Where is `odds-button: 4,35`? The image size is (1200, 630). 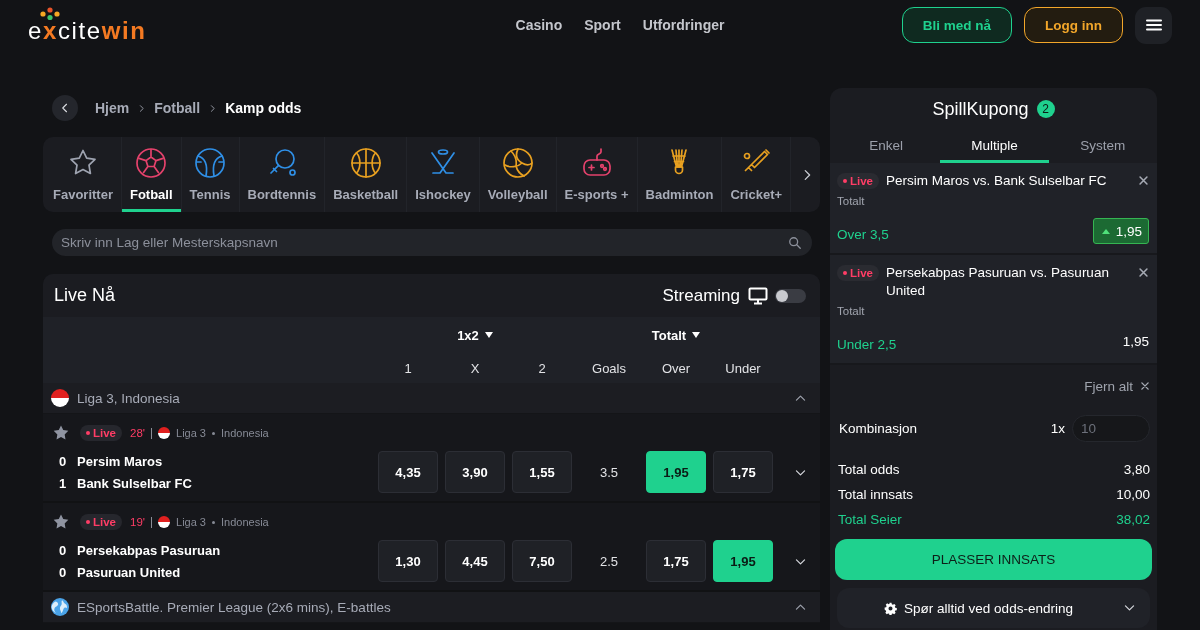 odds-button: 4,35 is located at coordinates (408, 472).